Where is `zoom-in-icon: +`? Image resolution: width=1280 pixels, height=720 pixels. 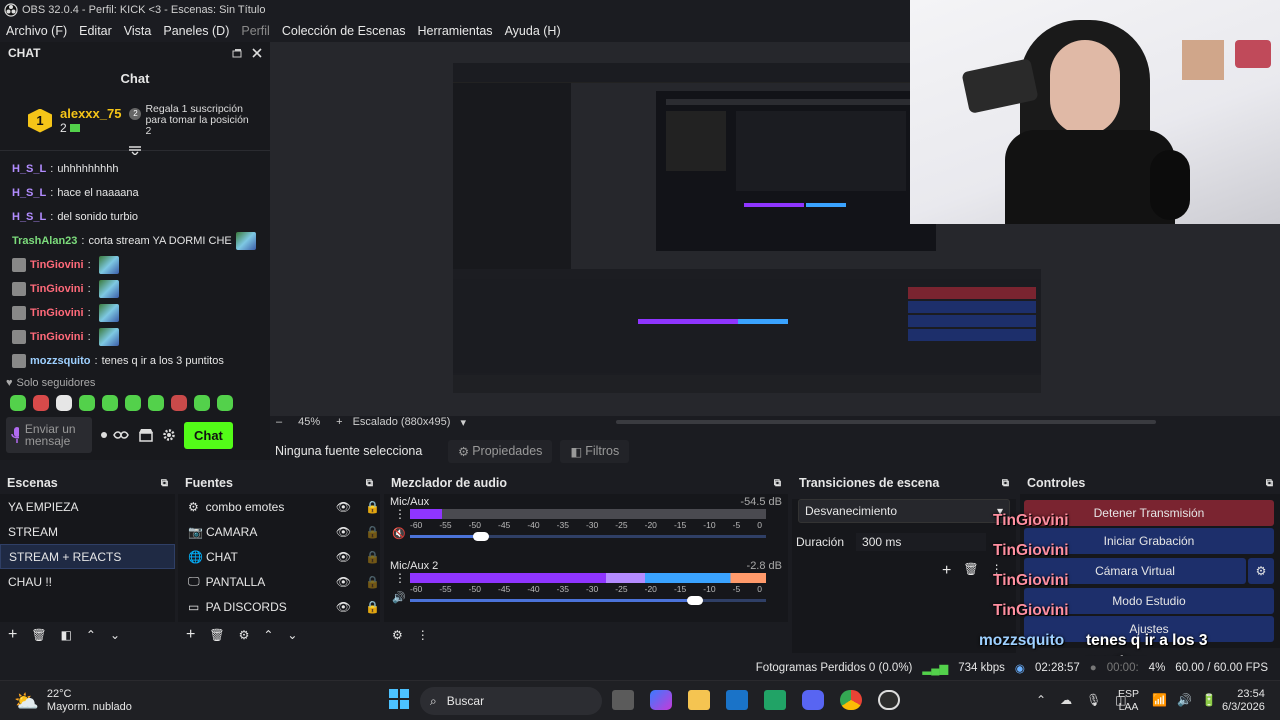
zoom-in-icon: + is located at coordinates (339, 422).